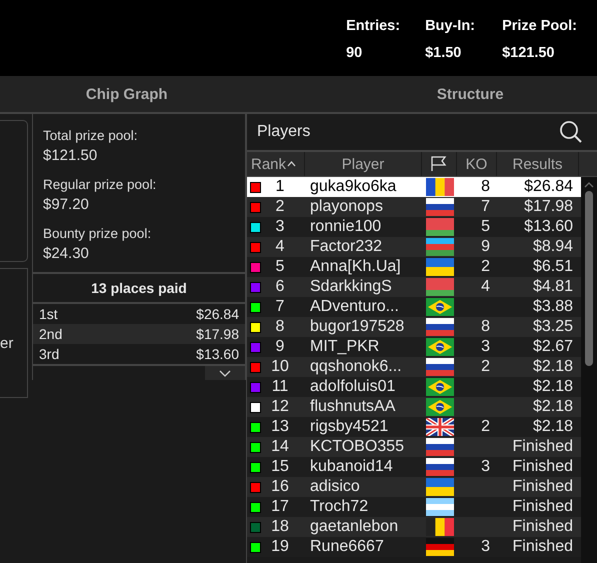 The image size is (597, 563). I want to click on rank-cell-text: 2, so click(280, 207).